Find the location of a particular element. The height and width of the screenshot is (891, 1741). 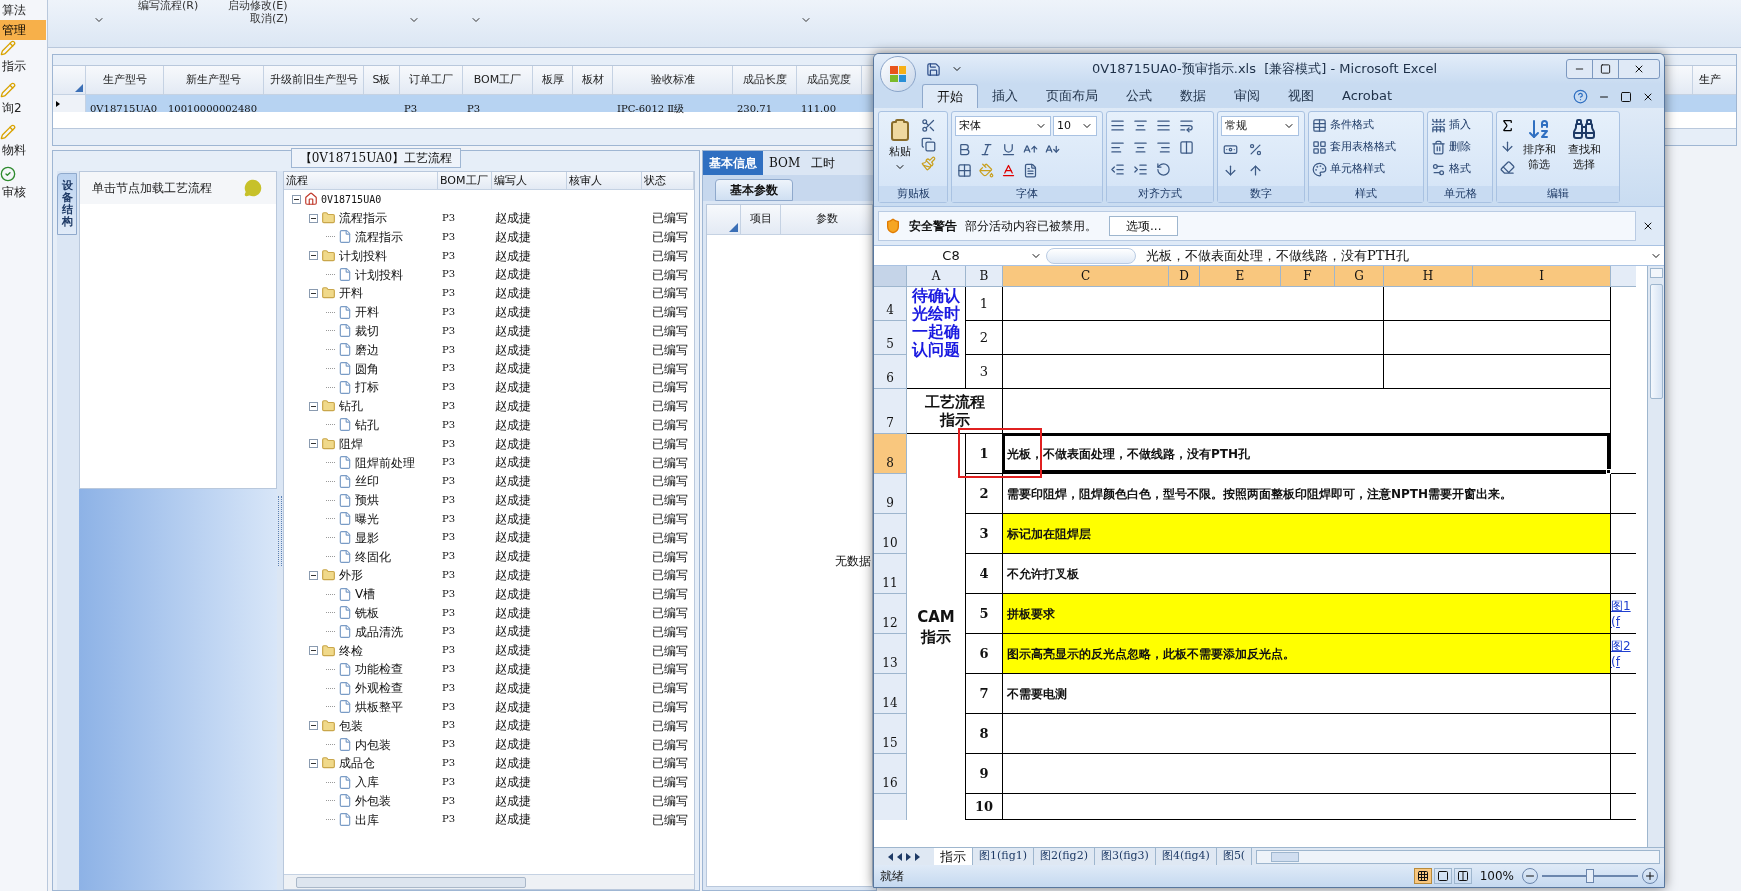

zoom-level: 100% is located at coordinates (1496, 876).